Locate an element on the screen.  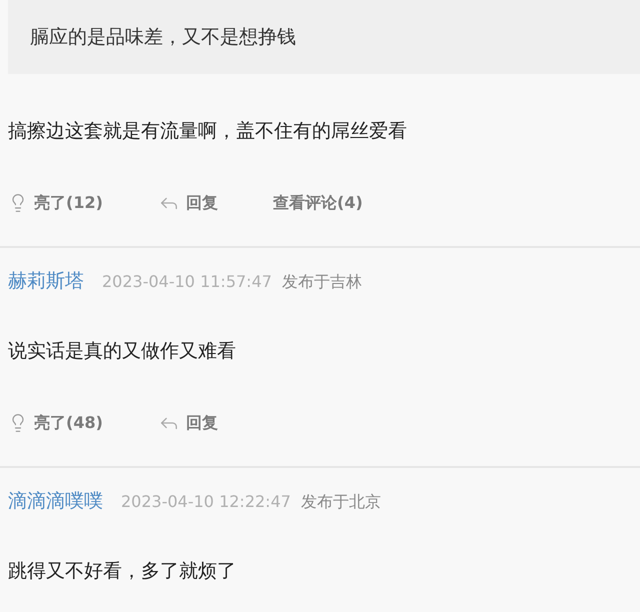
view-replies-button: 查看评论(4) is located at coordinates (343, 203).